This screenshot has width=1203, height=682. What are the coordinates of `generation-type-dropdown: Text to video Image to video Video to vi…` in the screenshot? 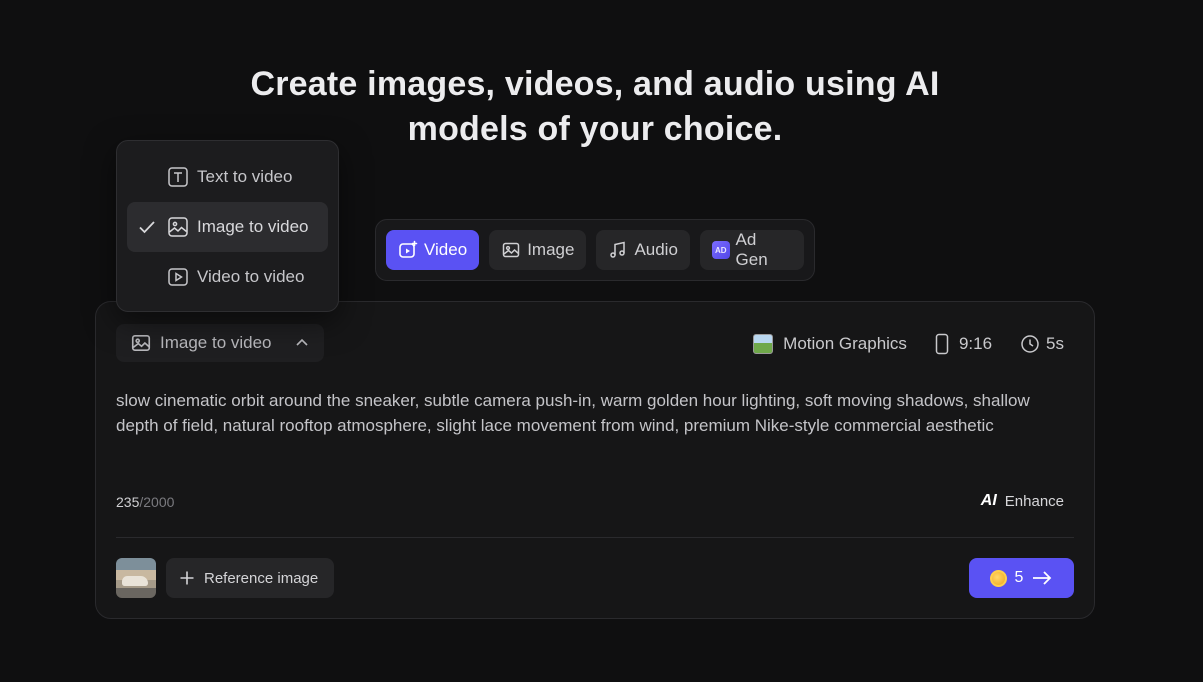 It's located at (227, 226).